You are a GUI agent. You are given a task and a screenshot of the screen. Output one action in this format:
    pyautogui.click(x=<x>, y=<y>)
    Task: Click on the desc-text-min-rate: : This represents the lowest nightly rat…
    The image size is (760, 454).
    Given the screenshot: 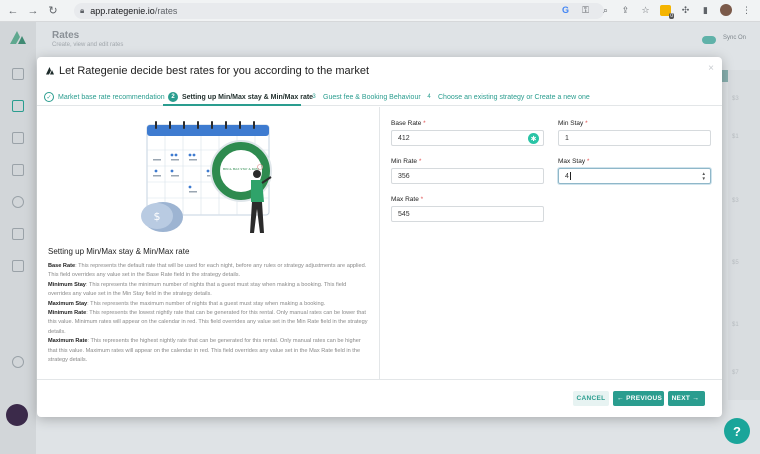 What is the action you would take?
    pyautogui.click(x=208, y=322)
    